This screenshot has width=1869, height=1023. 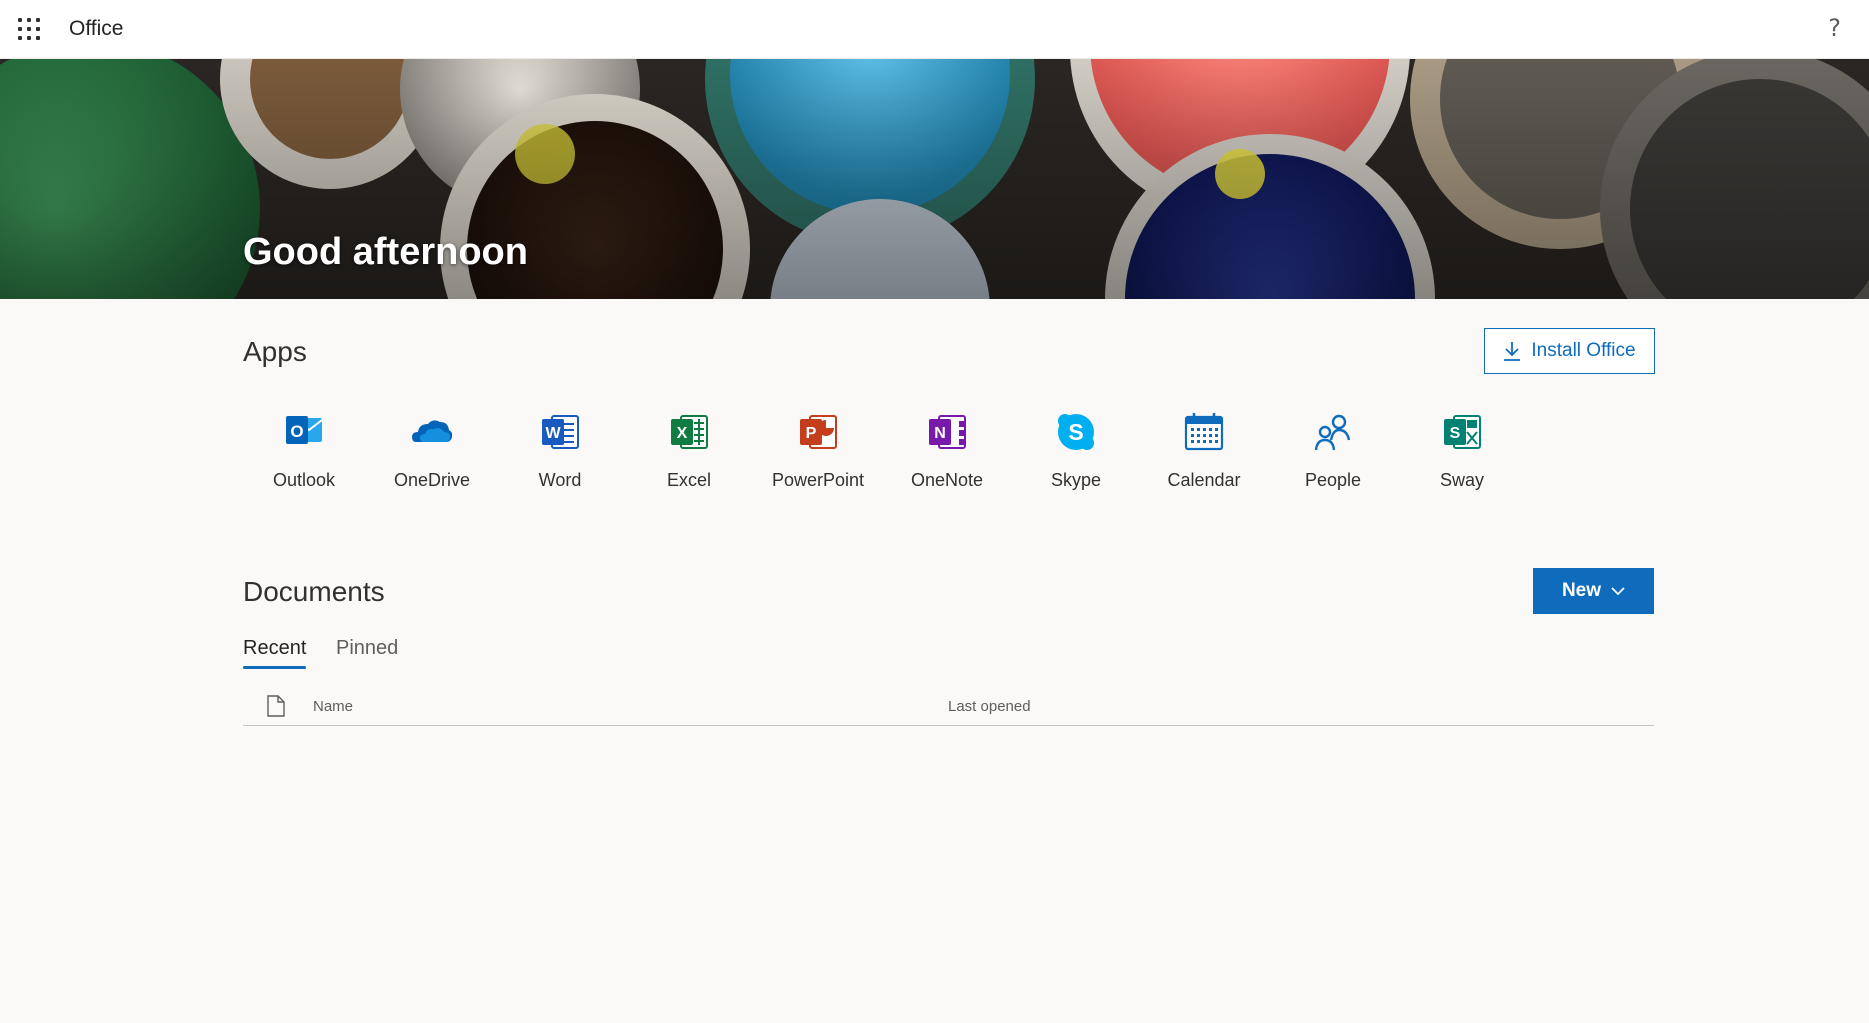 I want to click on app-tile-powerpoint: P PowerPoint, so click(x=818, y=454).